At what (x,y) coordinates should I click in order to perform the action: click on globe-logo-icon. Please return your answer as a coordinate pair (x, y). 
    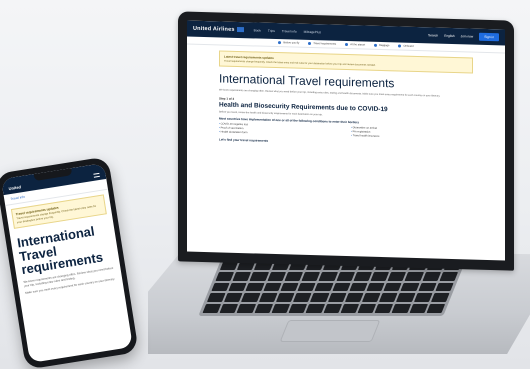
    Looking at the image, I should click on (240, 29).